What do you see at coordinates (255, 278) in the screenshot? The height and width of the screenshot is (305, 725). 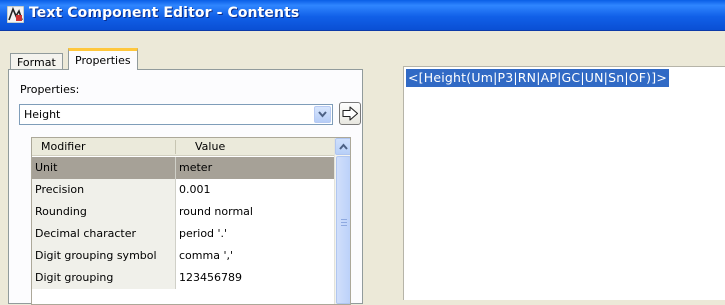 I see `value-cell: 123456789` at bounding box center [255, 278].